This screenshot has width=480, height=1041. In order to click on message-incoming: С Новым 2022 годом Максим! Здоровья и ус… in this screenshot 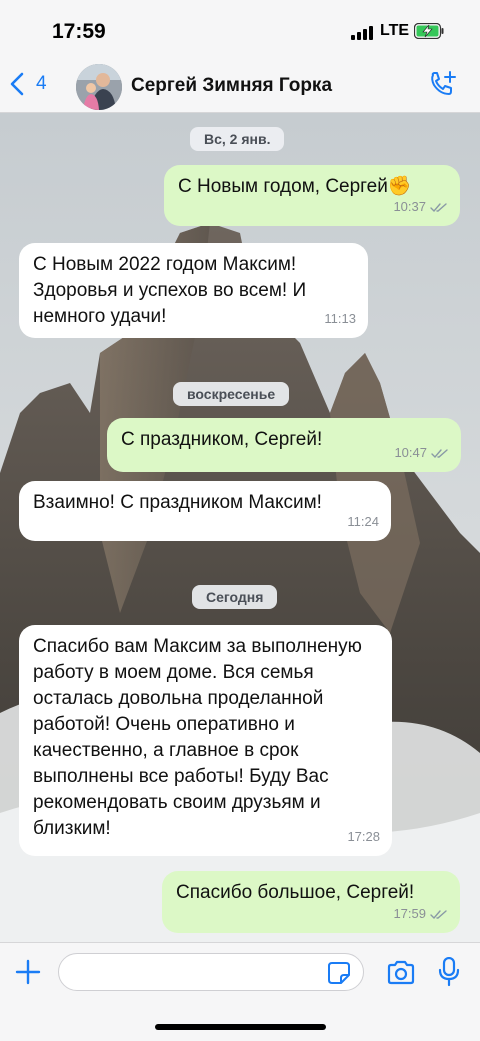, I will do `click(193, 290)`.